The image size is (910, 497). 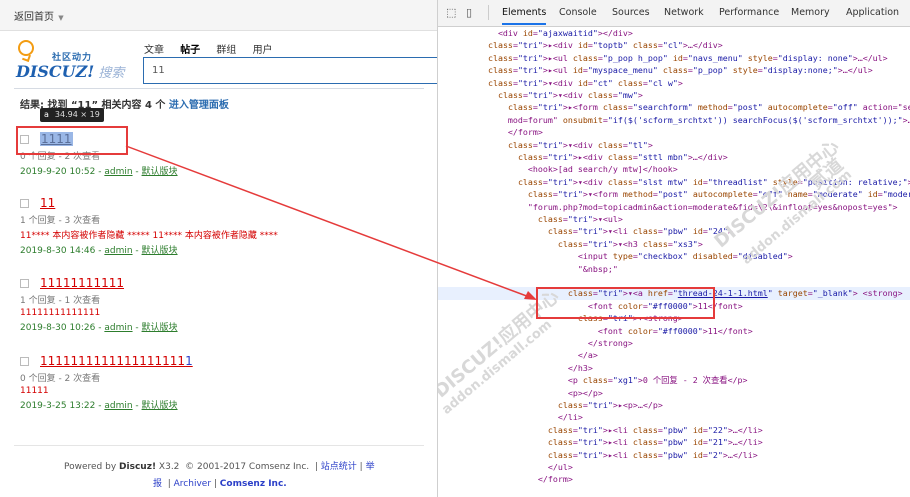 What do you see at coordinates (469, 12) in the screenshot?
I see `device-toolbar-icon: ▯` at bounding box center [469, 12].